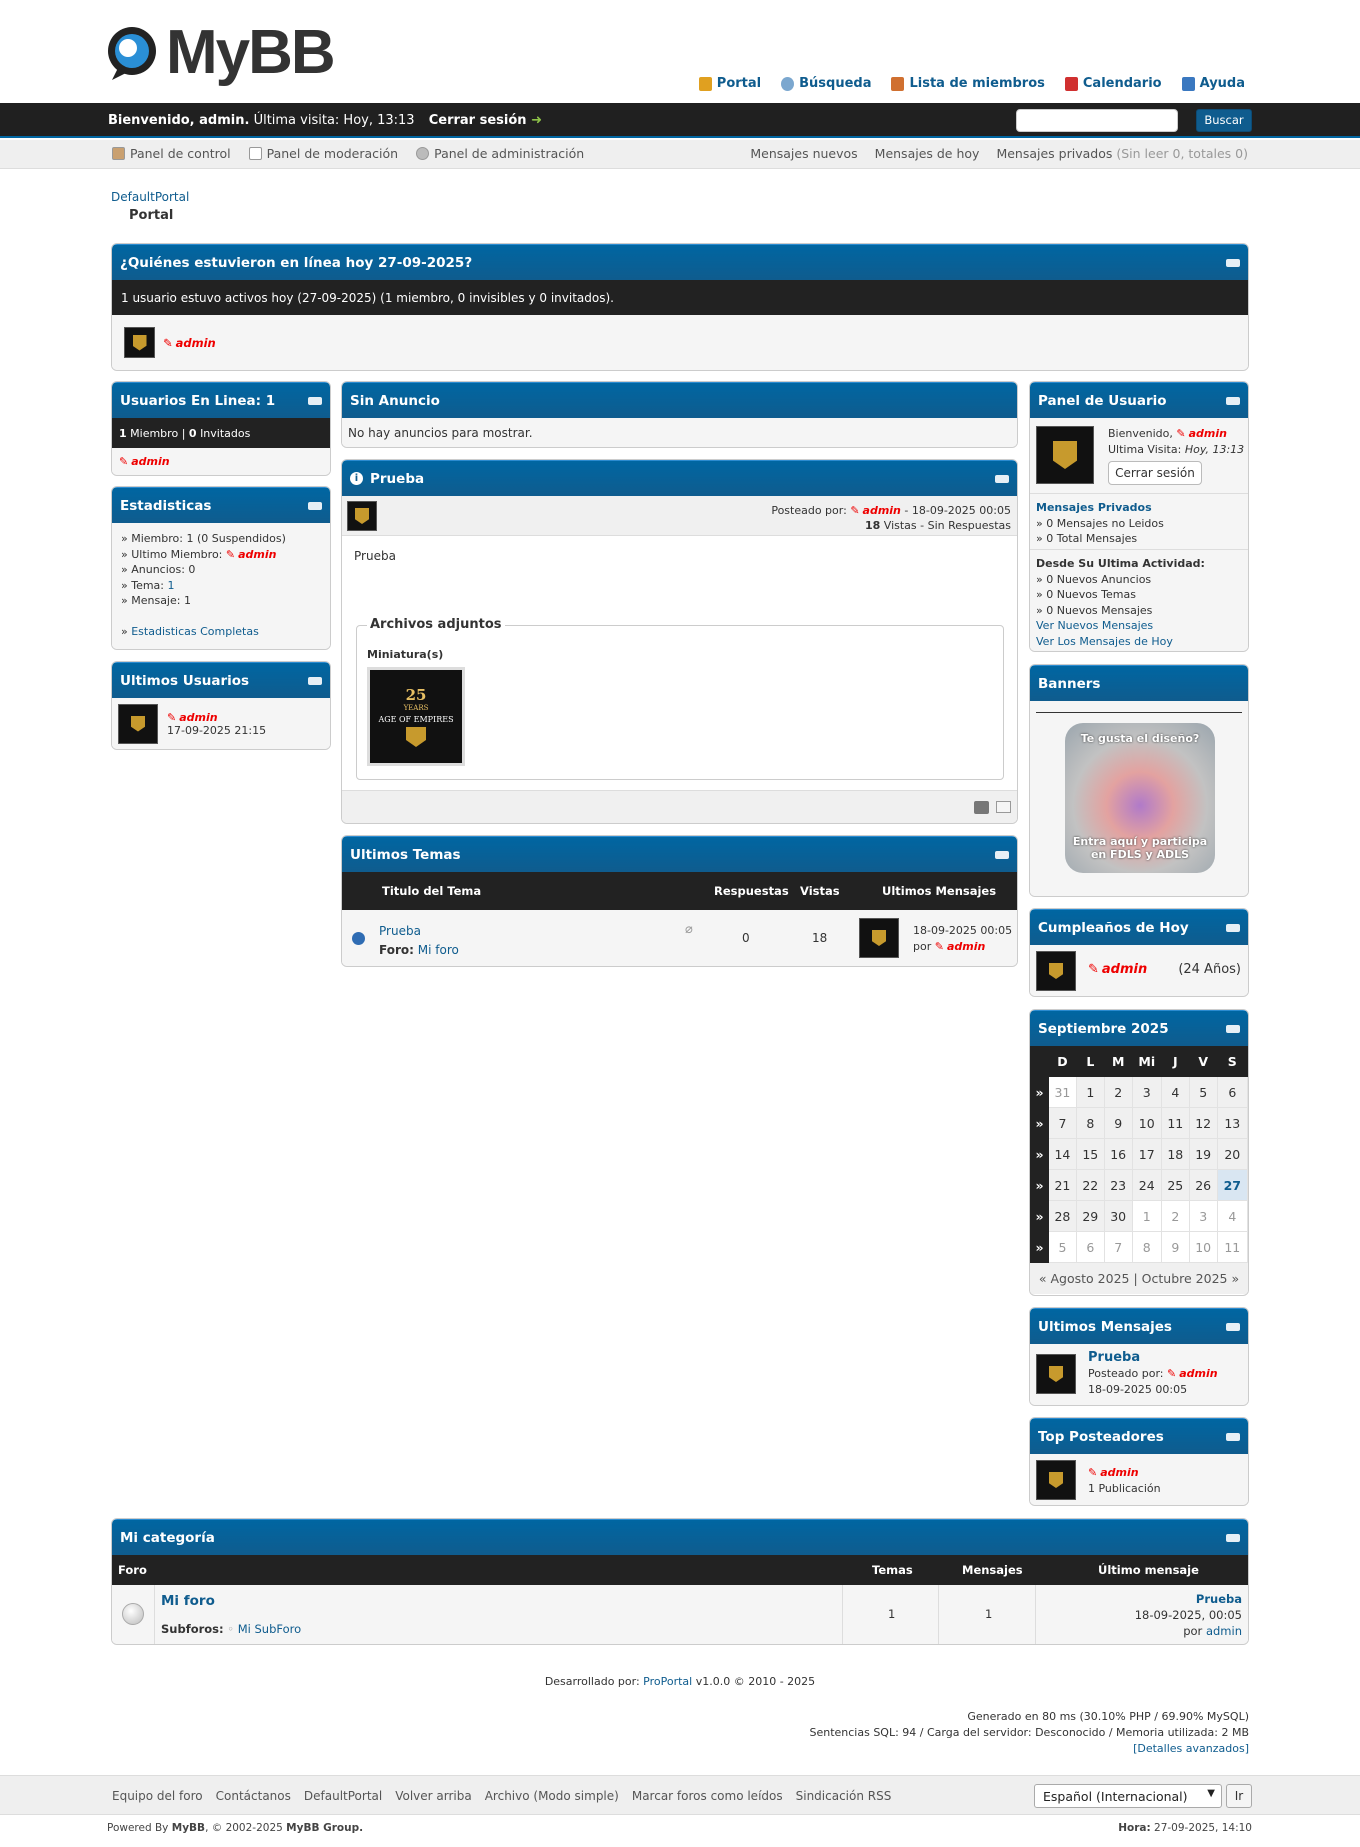 This screenshot has height=1847, width=1360. Describe the element at coordinates (1139, 626) in the screenshot. I see `view-new-posts-link: Ver Nuevos Mensajes` at that location.